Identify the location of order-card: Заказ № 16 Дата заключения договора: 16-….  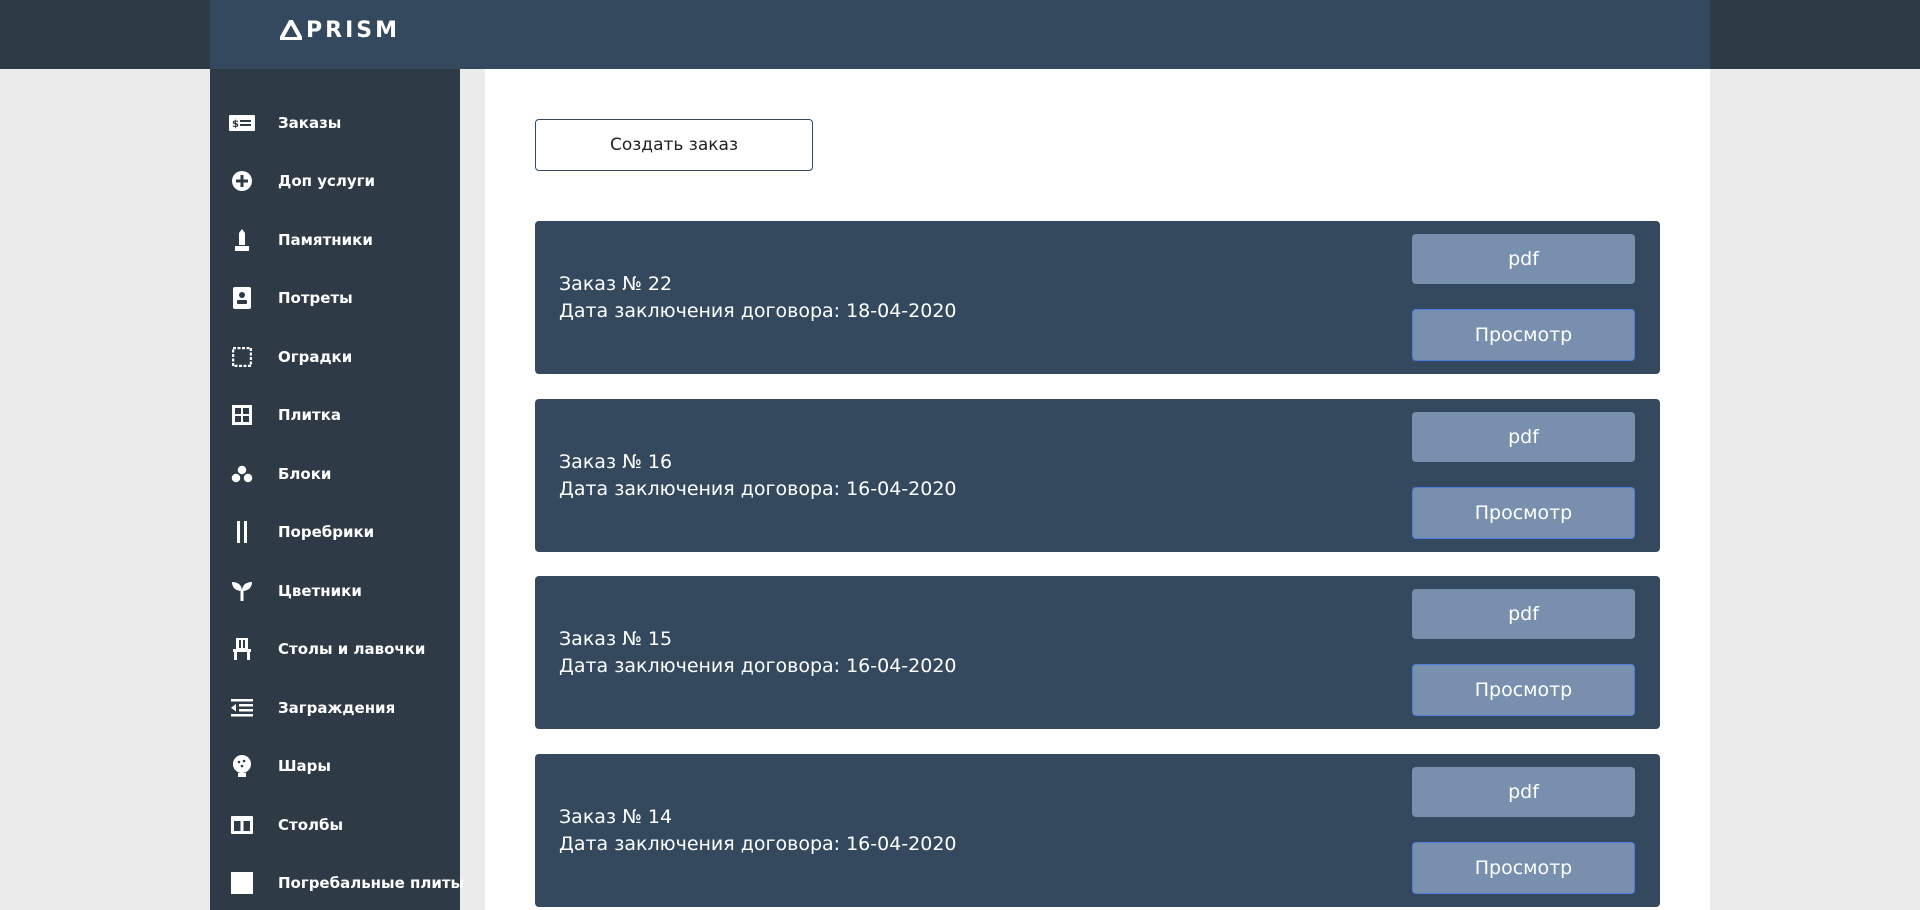
(1097, 475).